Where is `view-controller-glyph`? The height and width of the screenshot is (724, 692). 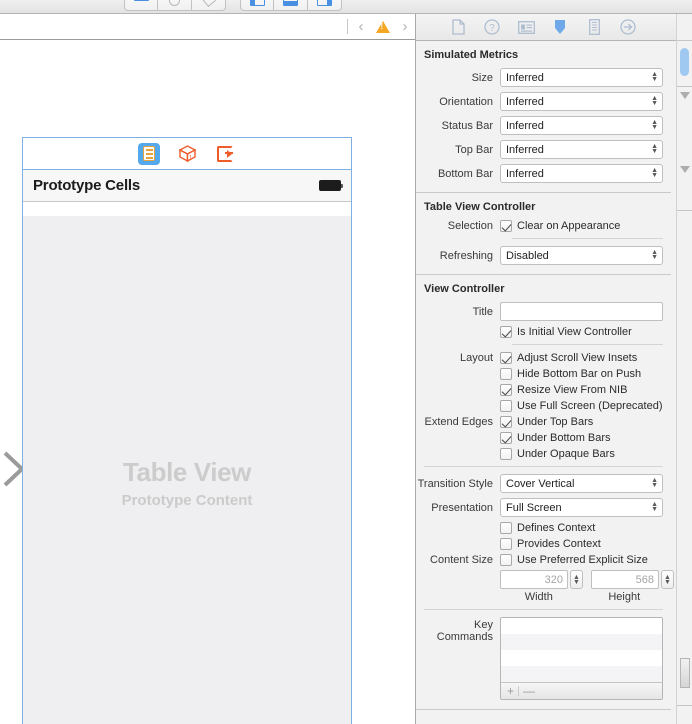
view-controller-glyph is located at coordinates (149, 153).